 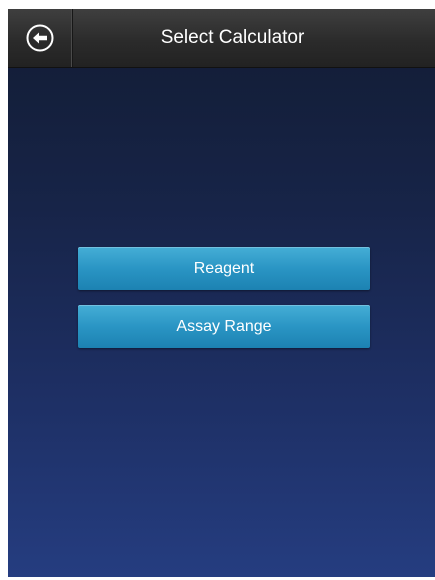 I want to click on assay-range-button: Assay Range, so click(x=224, y=326).